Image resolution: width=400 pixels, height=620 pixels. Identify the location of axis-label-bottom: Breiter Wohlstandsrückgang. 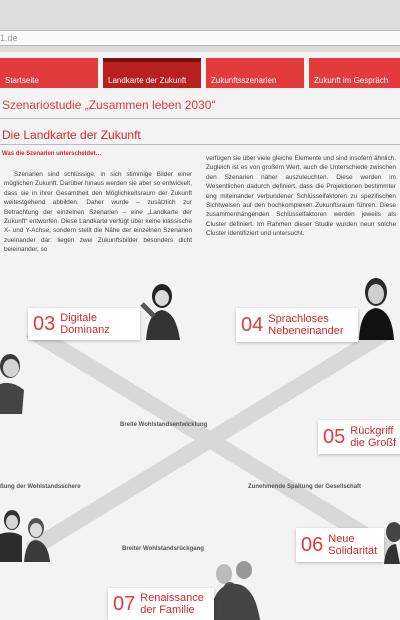
(163, 549).